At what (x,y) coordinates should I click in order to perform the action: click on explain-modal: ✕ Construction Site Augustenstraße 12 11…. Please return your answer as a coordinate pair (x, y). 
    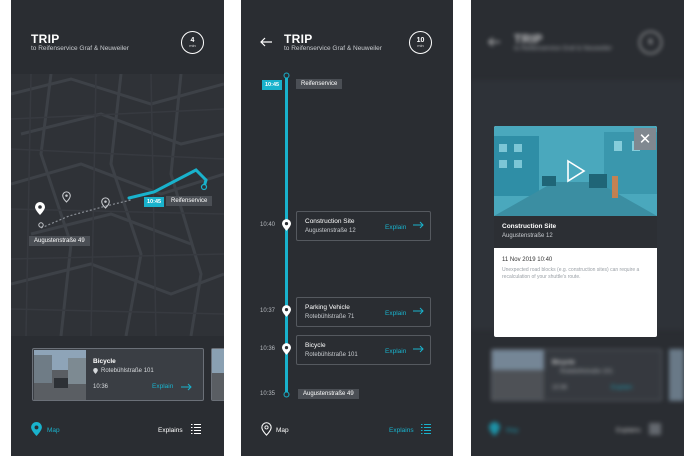
    Looking at the image, I should click on (575, 231).